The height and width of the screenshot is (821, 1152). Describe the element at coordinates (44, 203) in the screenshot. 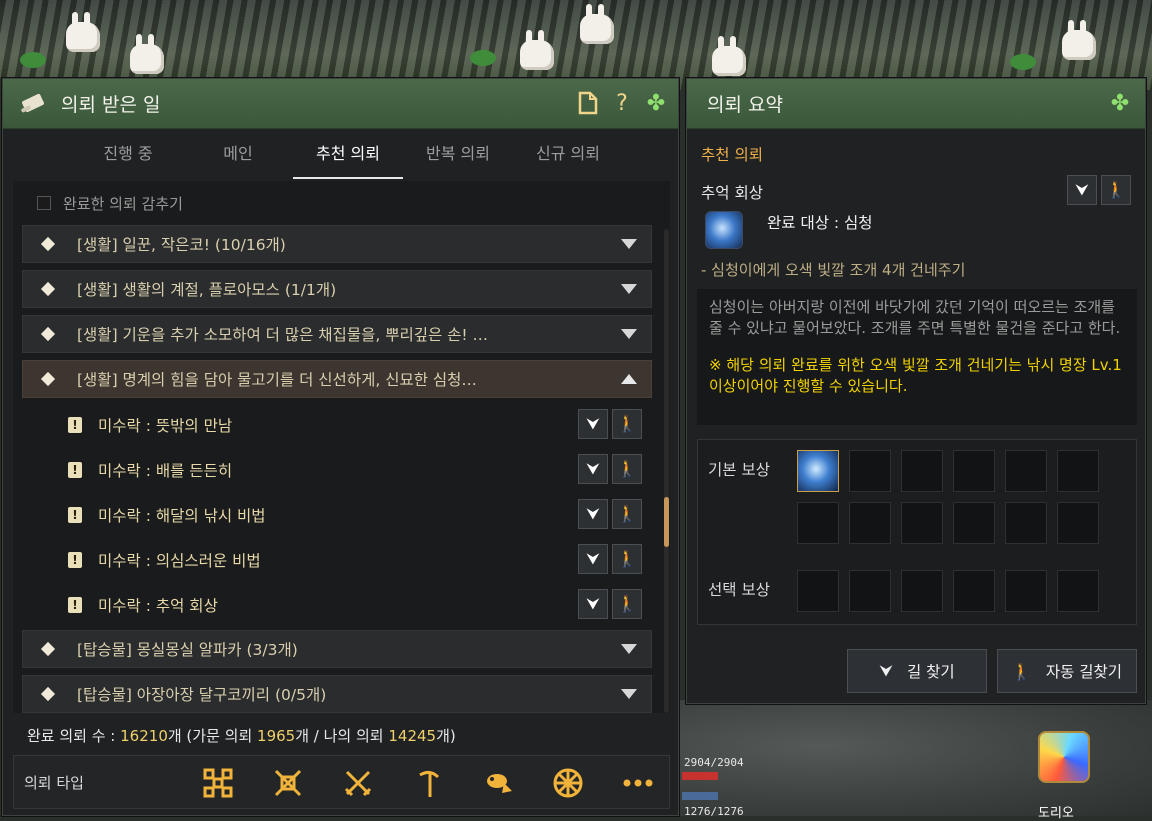

I see `hide-completed-checkbox` at that location.